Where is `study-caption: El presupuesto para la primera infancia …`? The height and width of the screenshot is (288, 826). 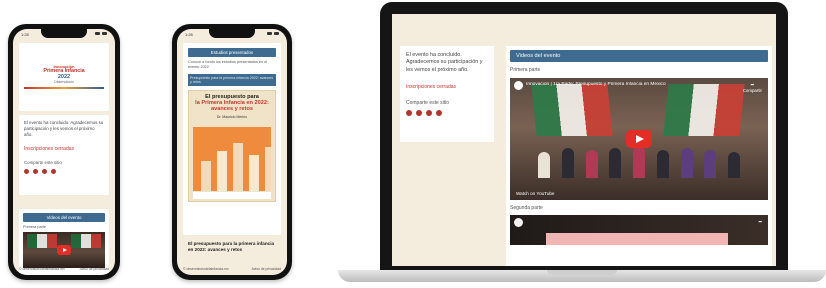
study-caption: El presupuesto para la primera infancia … is located at coordinates (232, 246).